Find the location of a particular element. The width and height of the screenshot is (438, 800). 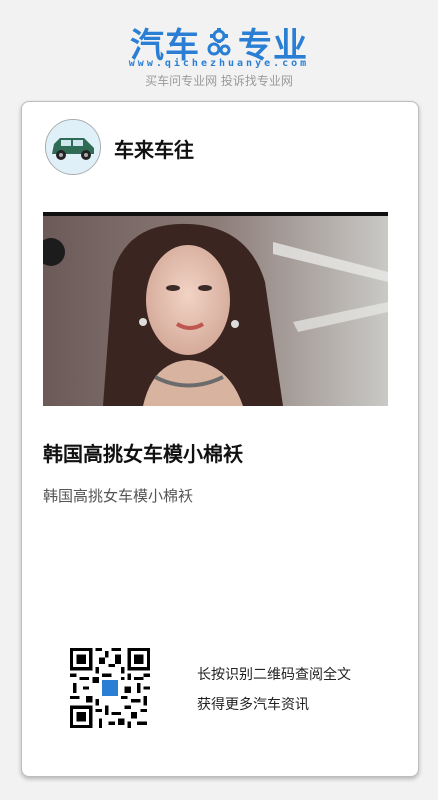

author-name: 车来车往 is located at coordinates (154, 148).